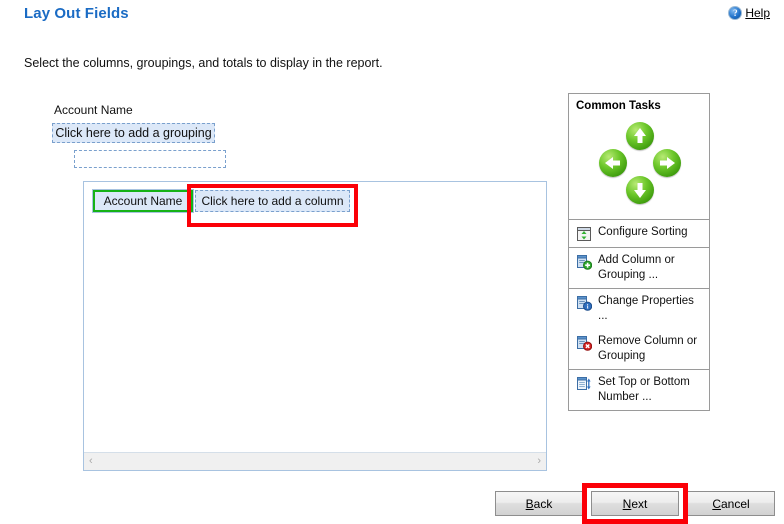 The height and width of the screenshot is (524, 784). What do you see at coordinates (716, 503) in the screenshot?
I see `cancel-accel: C` at bounding box center [716, 503].